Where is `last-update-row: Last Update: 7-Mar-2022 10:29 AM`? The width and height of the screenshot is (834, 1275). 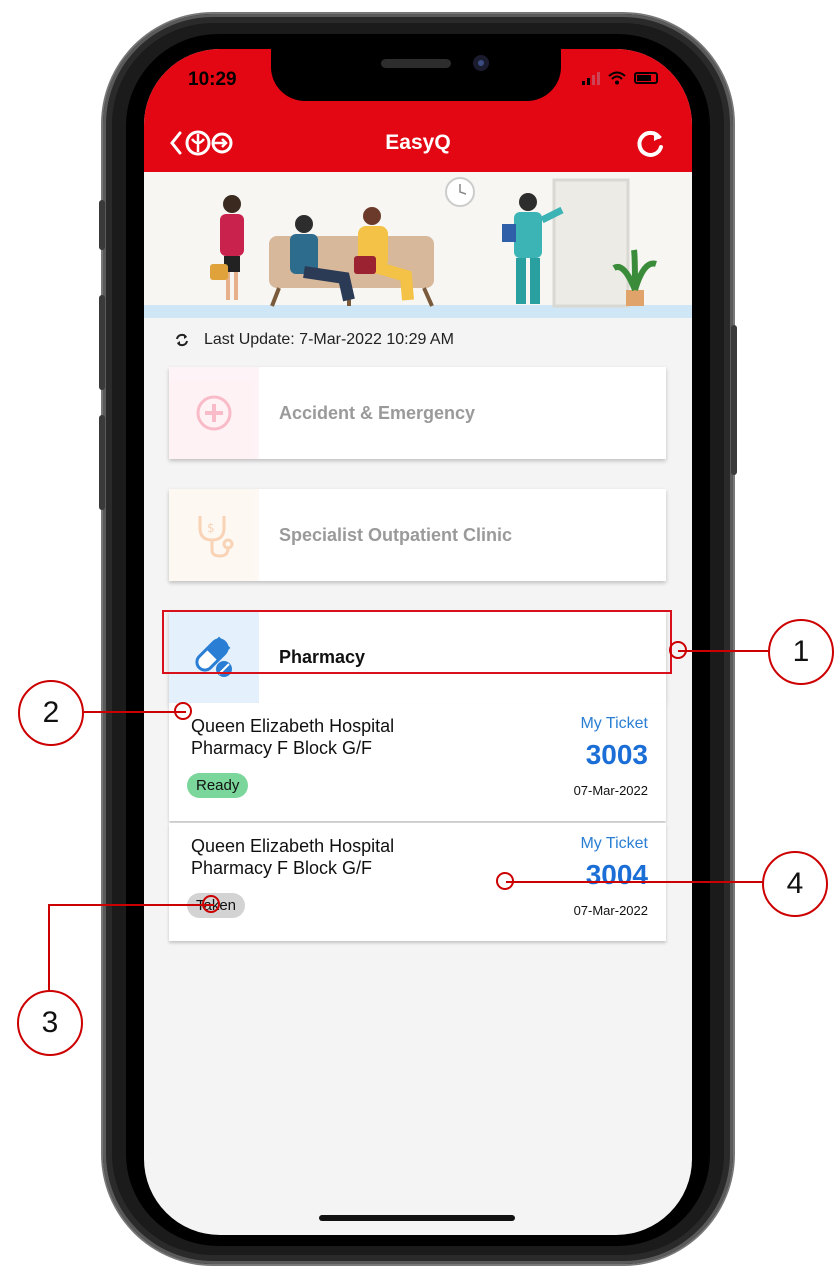
last-update-row: Last Update: 7-Mar-2022 10:29 AM is located at coordinates (314, 340).